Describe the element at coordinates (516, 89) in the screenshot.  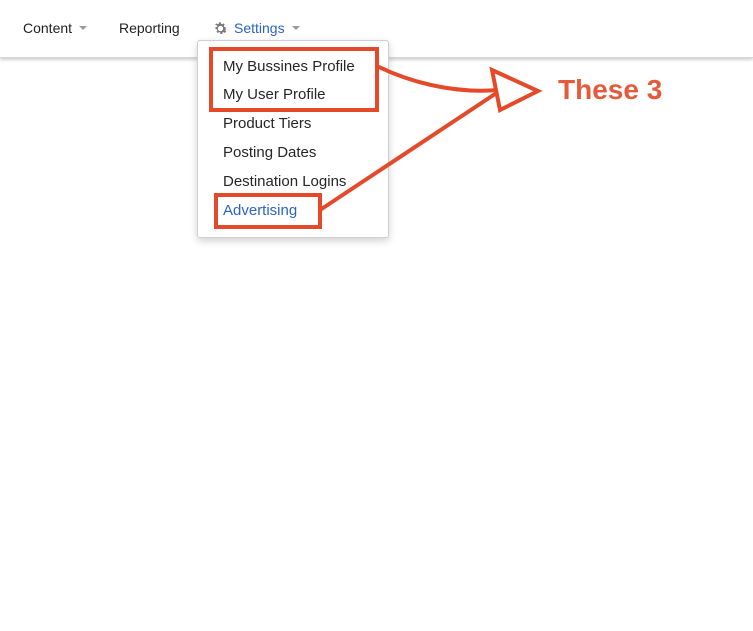
I see `annotation-arrowhead-icon` at that location.